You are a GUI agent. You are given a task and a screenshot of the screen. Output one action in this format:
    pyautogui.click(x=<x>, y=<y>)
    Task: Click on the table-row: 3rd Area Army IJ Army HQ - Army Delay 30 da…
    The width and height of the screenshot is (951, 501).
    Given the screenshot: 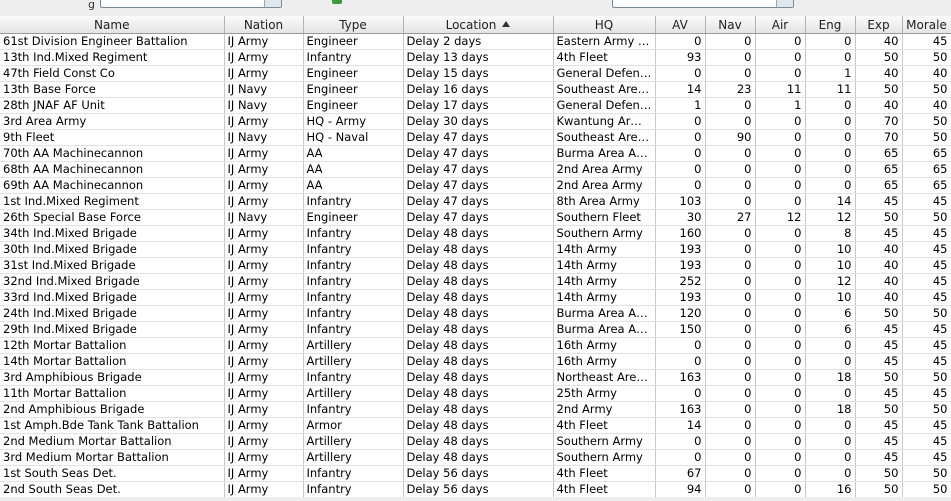 What is the action you would take?
    pyautogui.click(x=475, y=121)
    